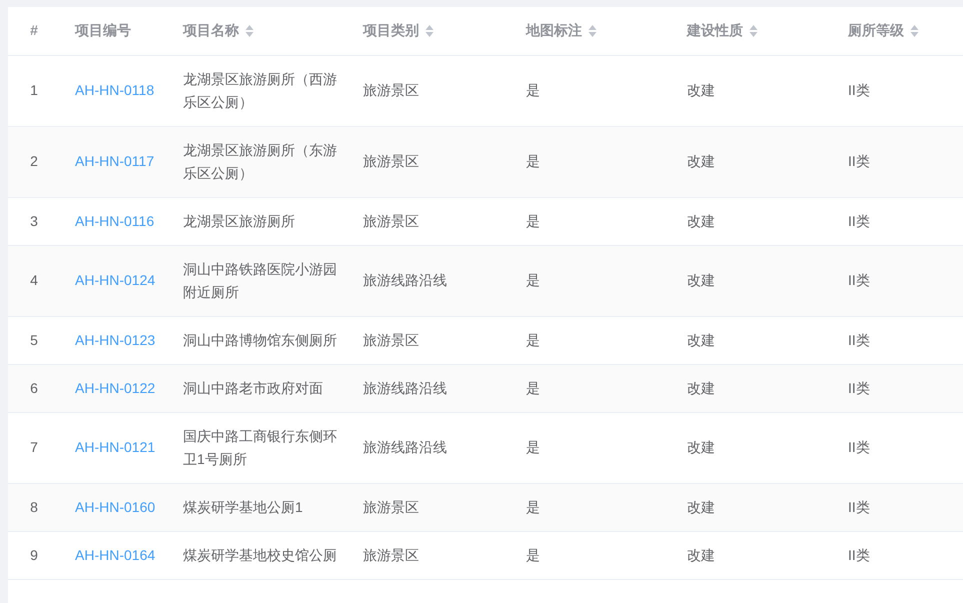 The image size is (963, 603). I want to click on column-header: 地图标注, so click(561, 31).